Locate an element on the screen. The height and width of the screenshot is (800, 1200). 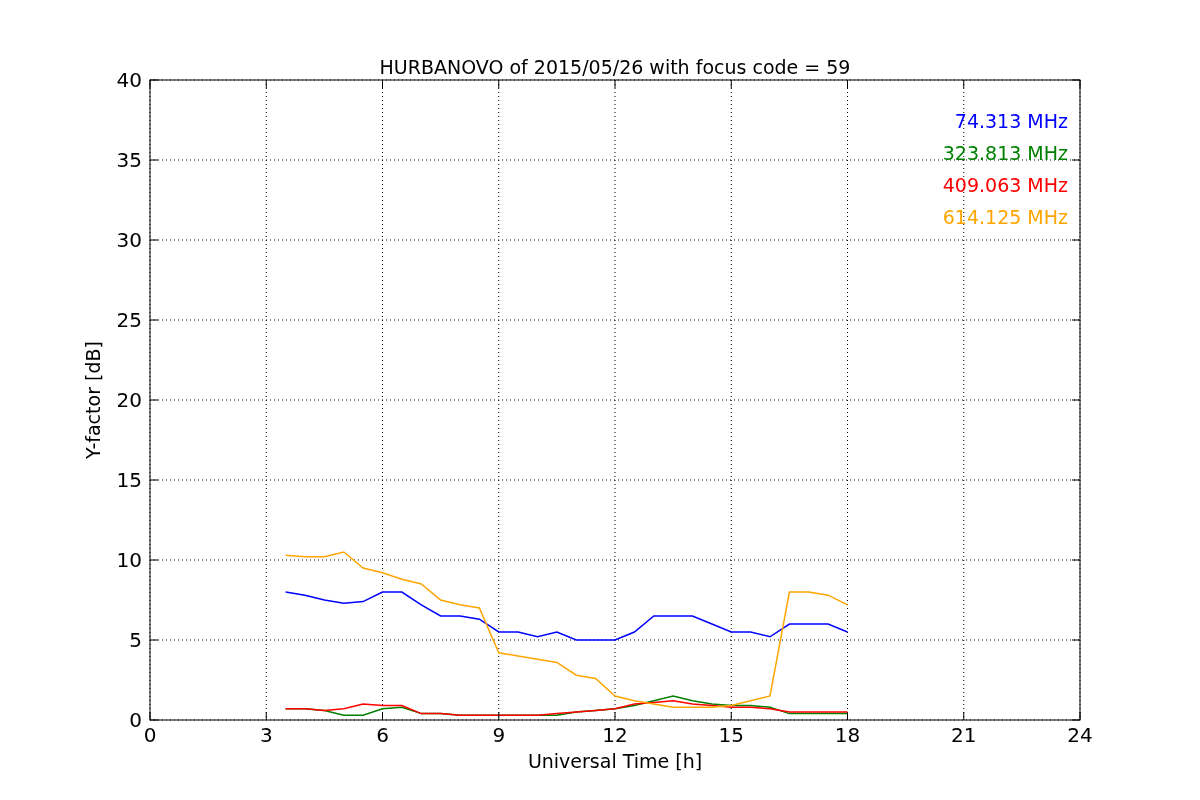
x-tick-label: 21 is located at coordinates (964, 735).